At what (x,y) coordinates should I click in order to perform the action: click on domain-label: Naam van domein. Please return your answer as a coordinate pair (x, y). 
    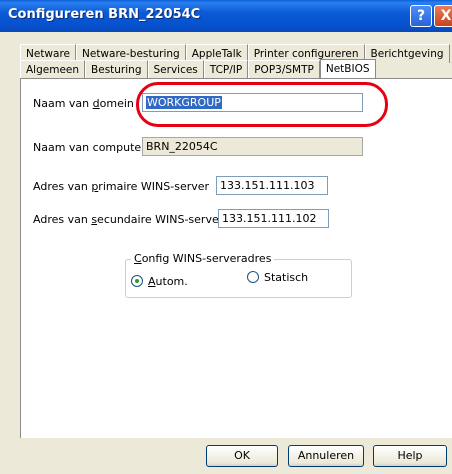
    Looking at the image, I should click on (83, 103).